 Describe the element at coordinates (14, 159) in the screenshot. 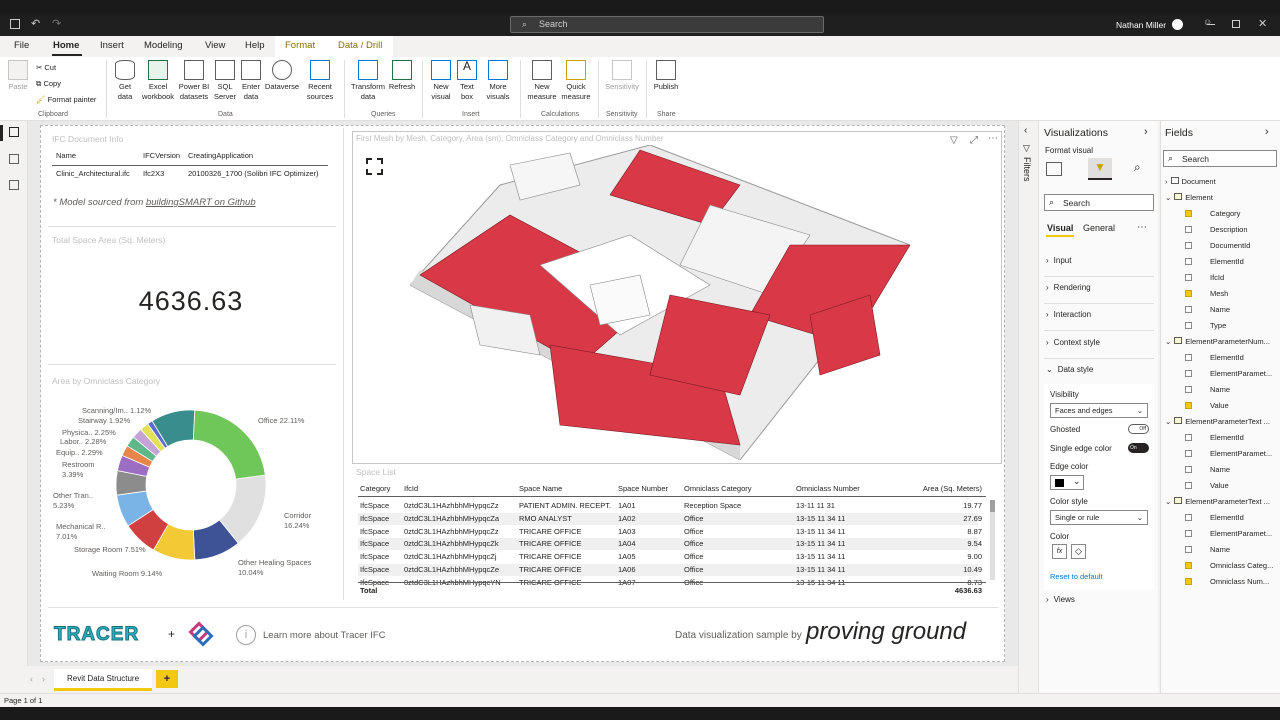

I see `data-view-icon` at that location.